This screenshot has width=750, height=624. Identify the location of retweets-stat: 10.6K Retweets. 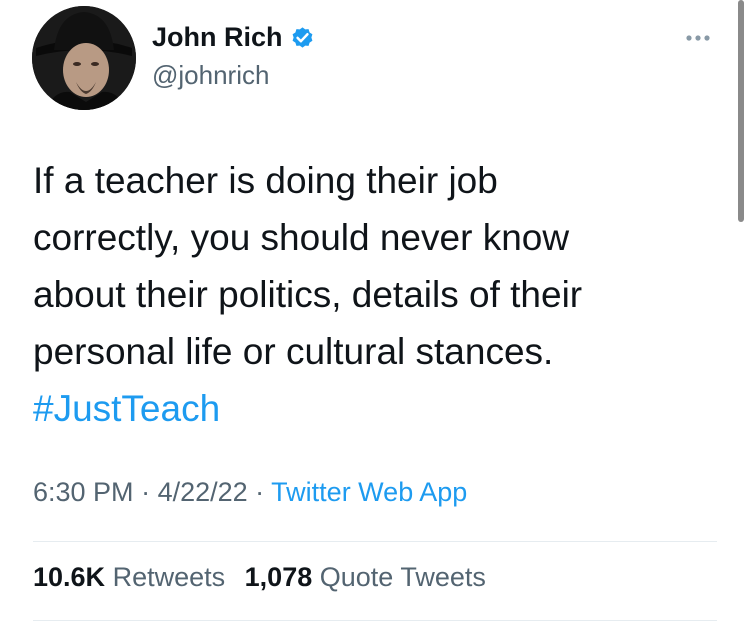
(129, 577).